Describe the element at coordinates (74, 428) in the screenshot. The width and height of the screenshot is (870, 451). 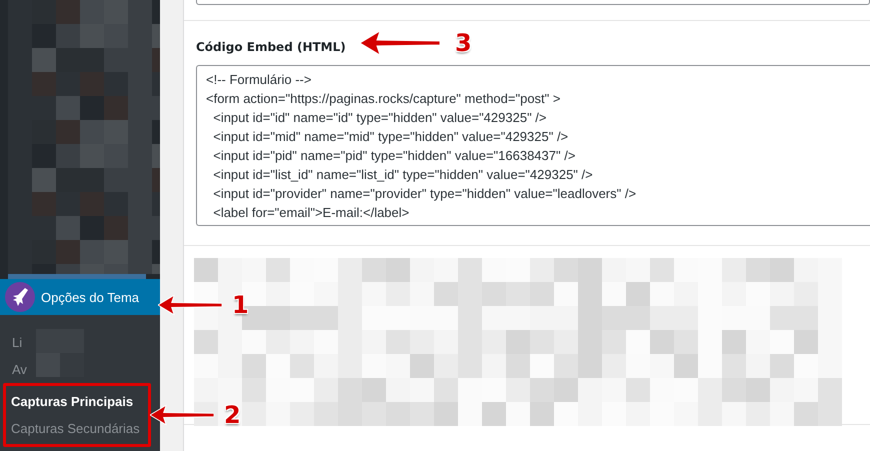
I see `submenu-item: Capturas Secundárias` at that location.